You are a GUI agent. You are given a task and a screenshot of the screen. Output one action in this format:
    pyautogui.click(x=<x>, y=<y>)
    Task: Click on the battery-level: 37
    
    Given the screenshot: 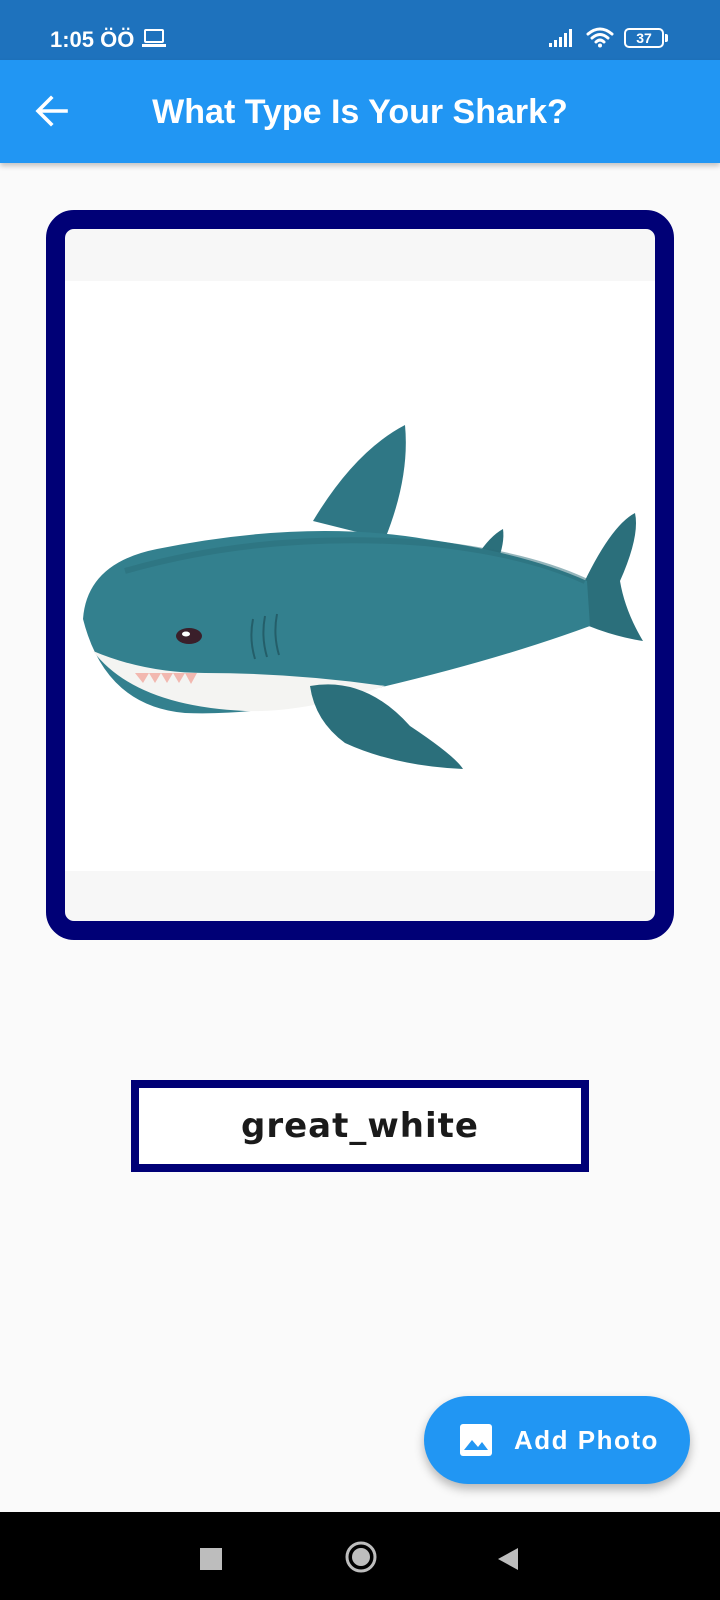 What is the action you would take?
    pyautogui.click(x=644, y=38)
    